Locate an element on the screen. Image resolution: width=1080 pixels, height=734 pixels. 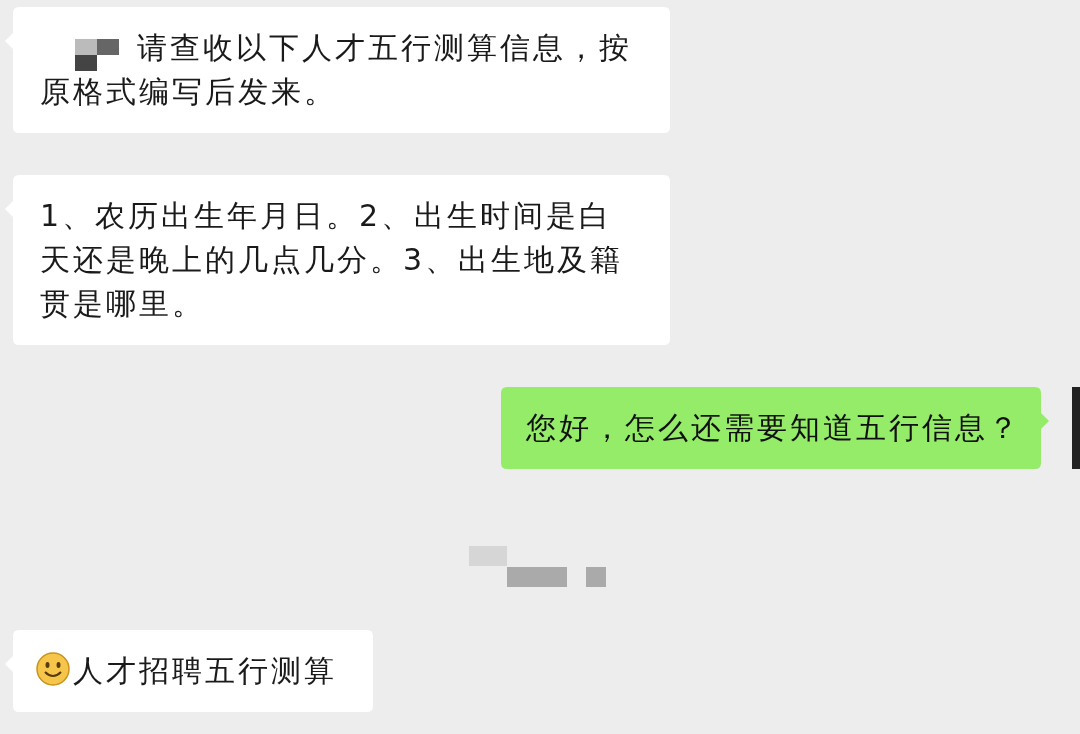
message-text: 请查收以下人才五行测算信息，按原格式编写后发来。 is located at coordinates (336, 70).